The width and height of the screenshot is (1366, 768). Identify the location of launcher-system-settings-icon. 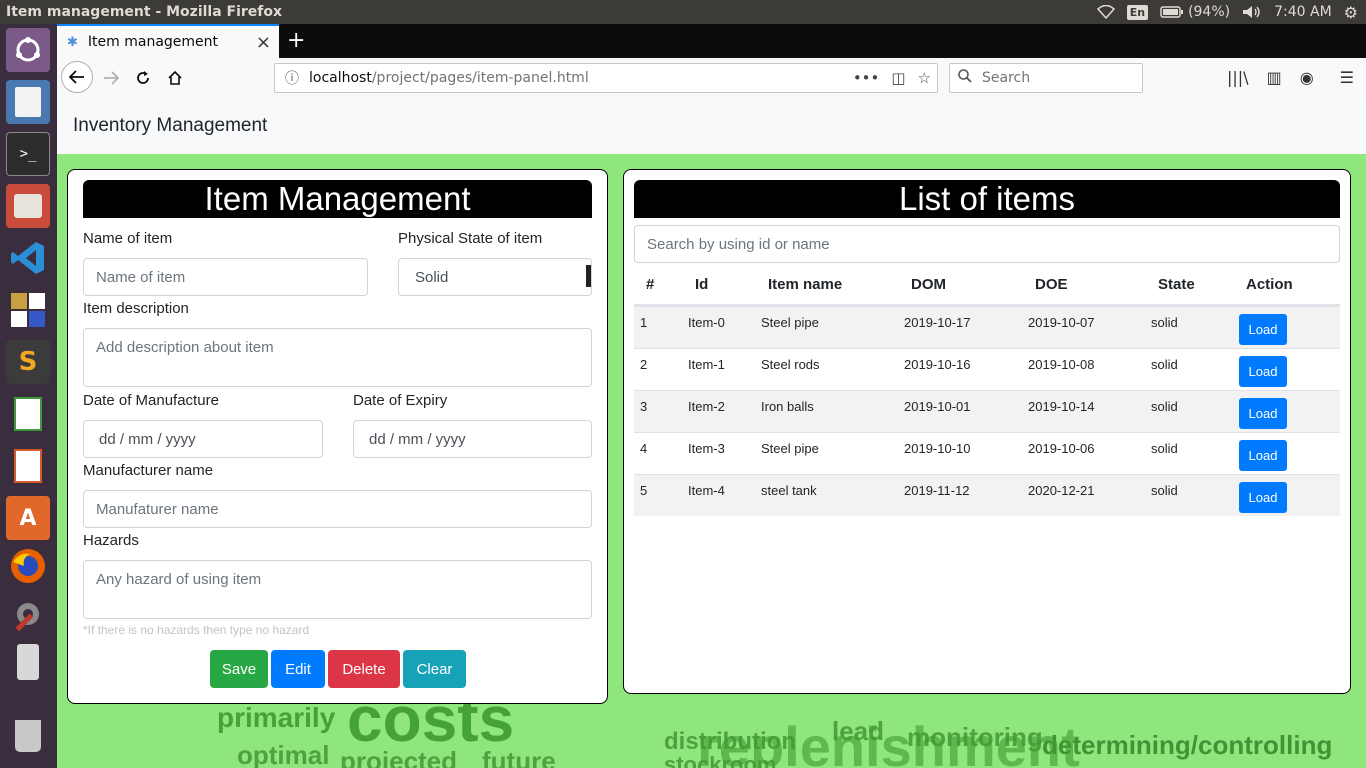
(28, 614).